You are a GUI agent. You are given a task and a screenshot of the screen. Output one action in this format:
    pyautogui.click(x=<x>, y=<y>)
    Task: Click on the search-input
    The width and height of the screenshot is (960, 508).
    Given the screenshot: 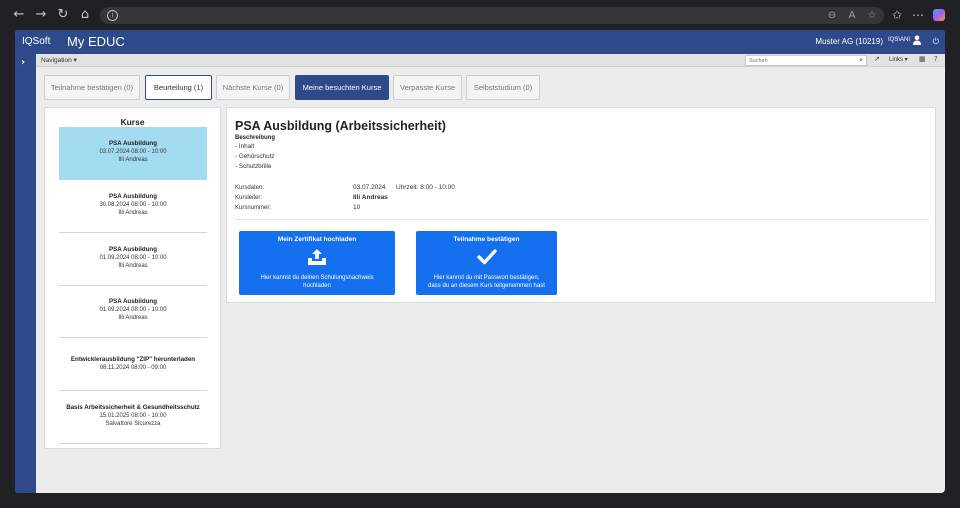 What is the action you would take?
    pyautogui.click(x=799, y=60)
    